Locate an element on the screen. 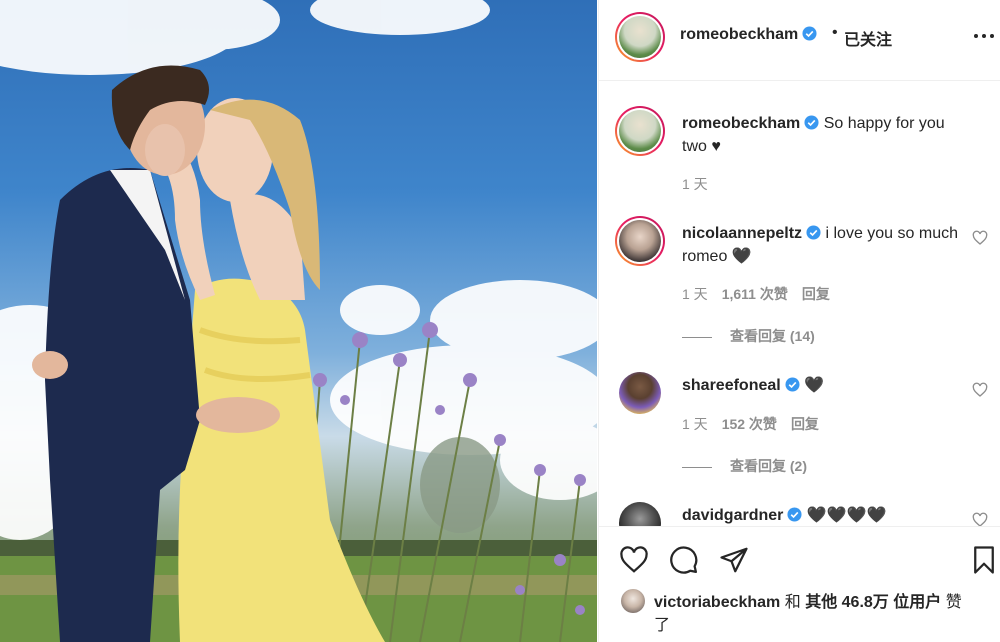 This screenshot has width=1000, height=642. liked-by-and: 和 is located at coordinates (792, 602).